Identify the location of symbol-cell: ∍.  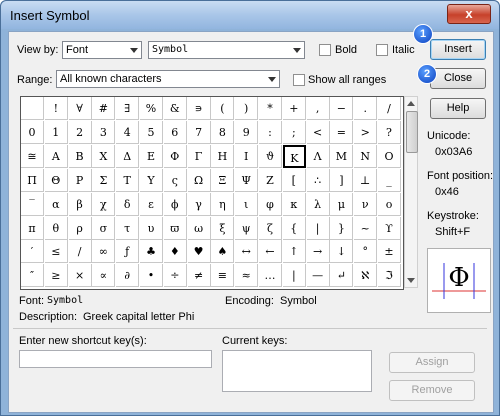
(199, 108).